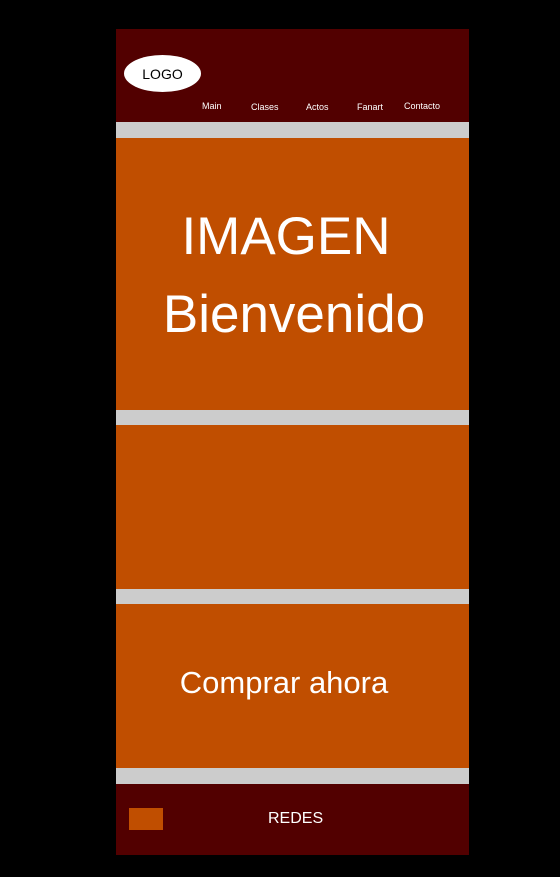  I want to click on hero-image-placeholder: IMAGEN, so click(286, 236).